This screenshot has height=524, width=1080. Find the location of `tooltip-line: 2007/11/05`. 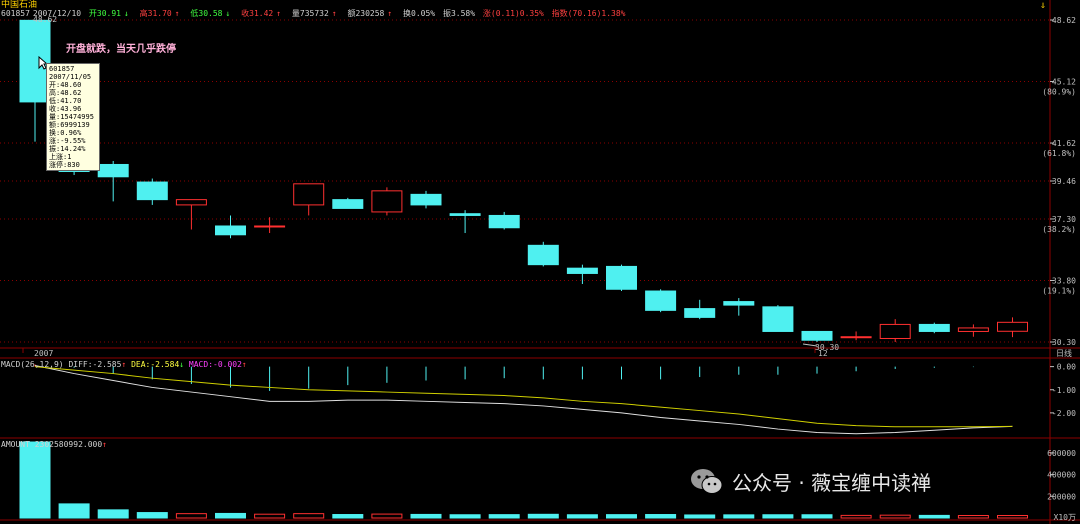

tooltip-line: 2007/11/05 is located at coordinates (70, 77).